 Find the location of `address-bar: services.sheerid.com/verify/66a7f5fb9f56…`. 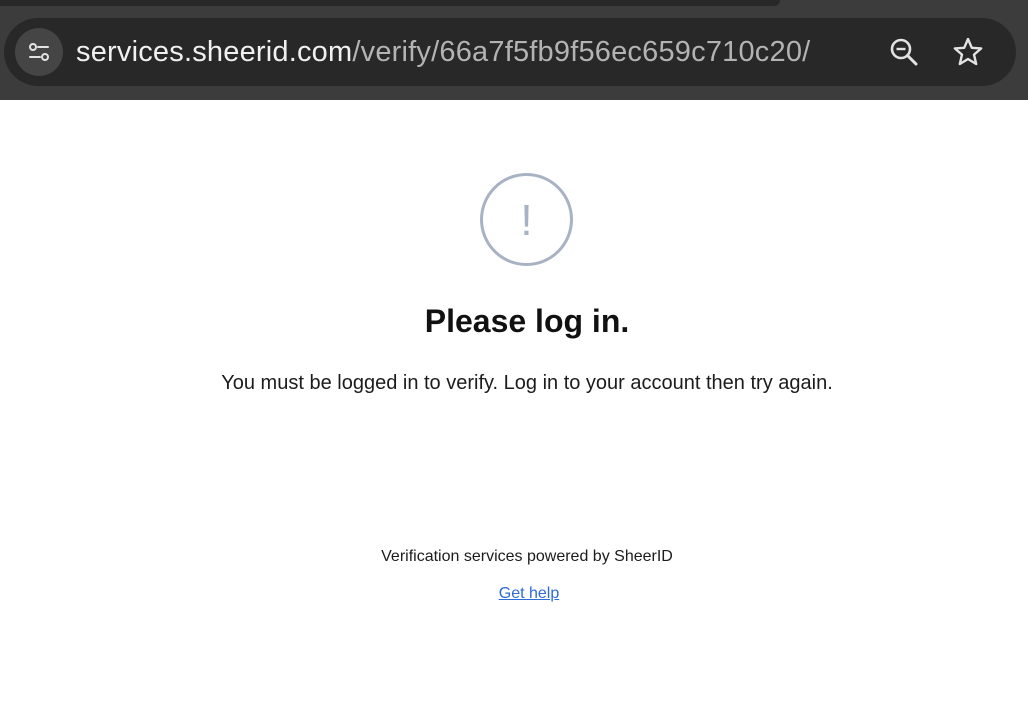

address-bar: services.sheerid.com/verify/66a7f5fb9f56… is located at coordinates (510, 52).